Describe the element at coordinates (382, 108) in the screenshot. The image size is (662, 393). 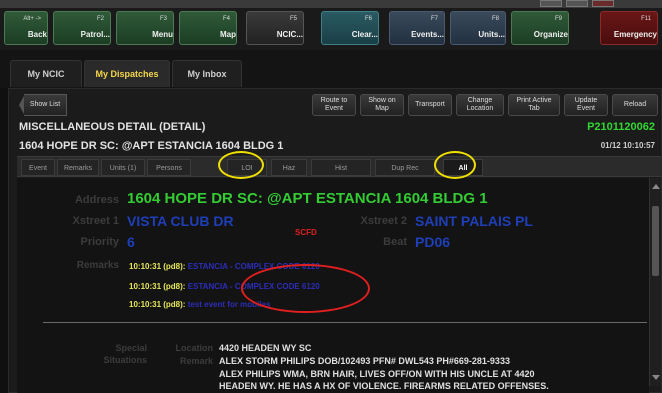
I see `button-label-line: Map` at that location.